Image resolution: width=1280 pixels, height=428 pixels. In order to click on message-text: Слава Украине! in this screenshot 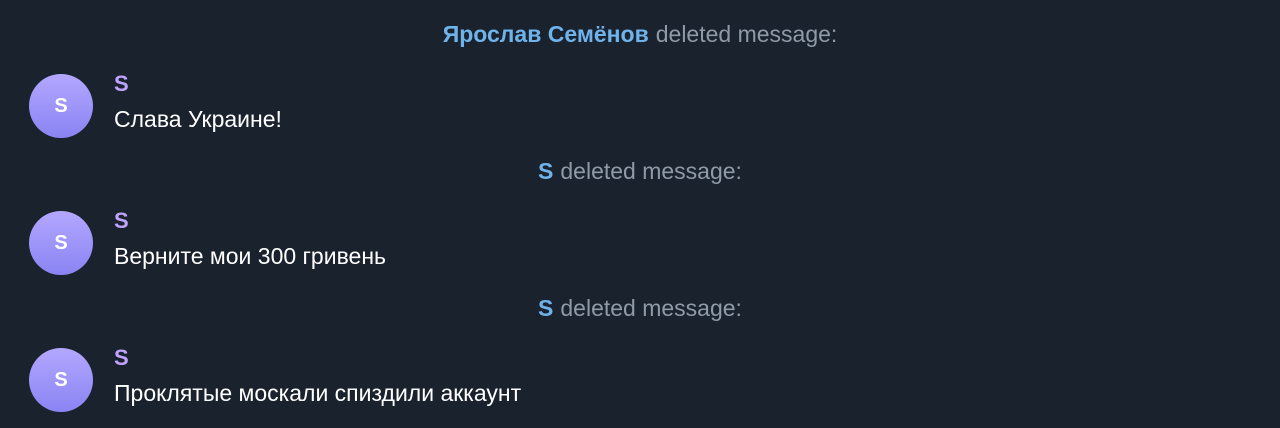, I will do `click(198, 119)`.